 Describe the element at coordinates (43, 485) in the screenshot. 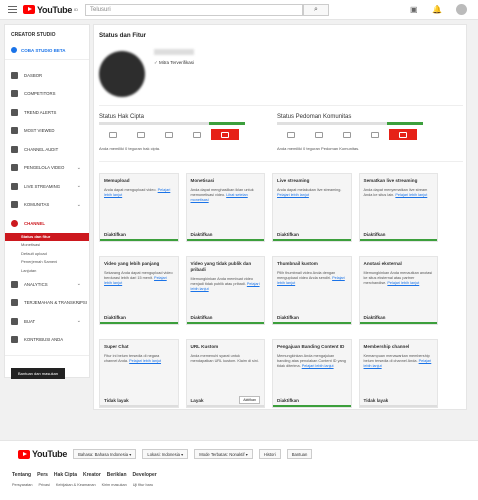

I see `footer-link: Privasi` at that location.